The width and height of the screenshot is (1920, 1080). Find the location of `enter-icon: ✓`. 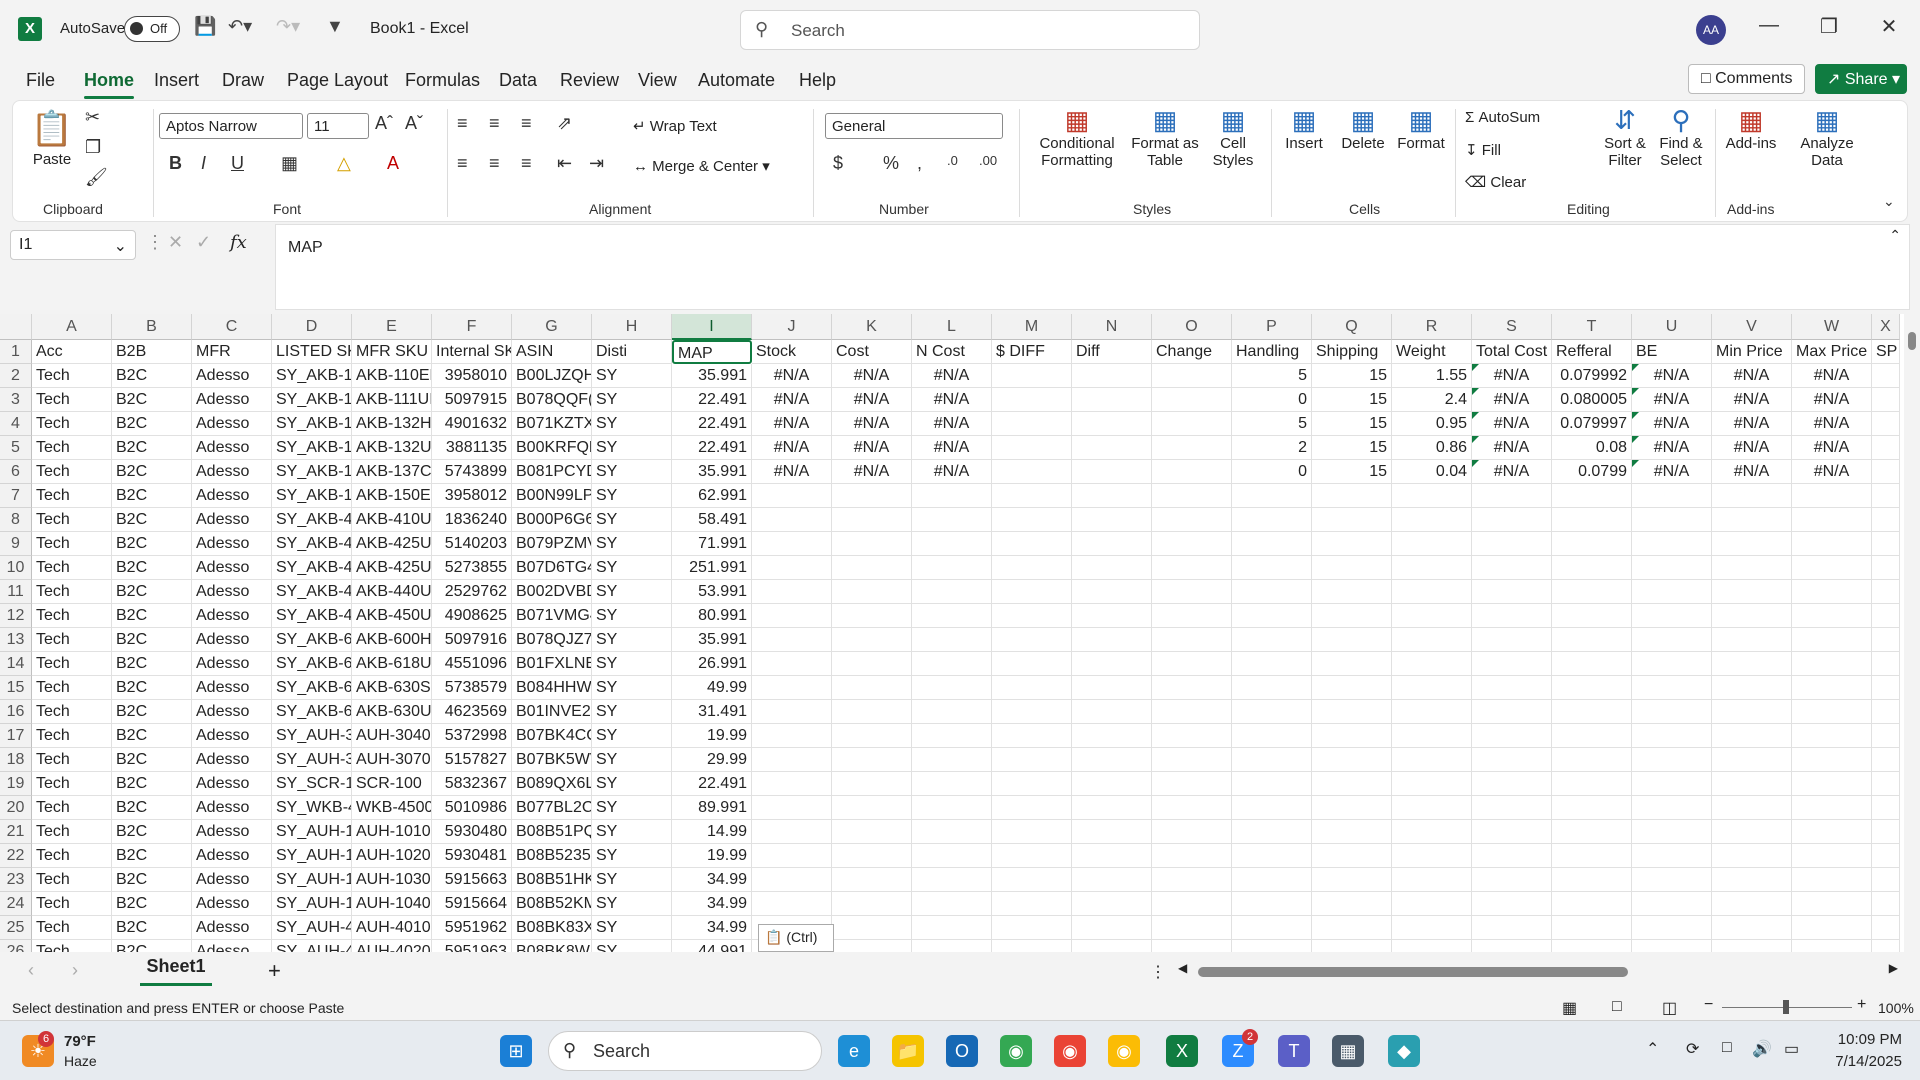

enter-icon: ✓ is located at coordinates (203, 242).